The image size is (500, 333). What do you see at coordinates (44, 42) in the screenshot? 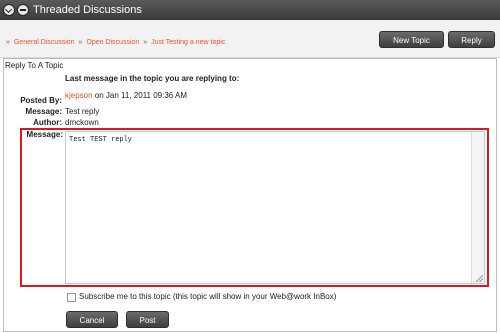
I see `breadcrumb-general-discussion: General Discussion` at bounding box center [44, 42].